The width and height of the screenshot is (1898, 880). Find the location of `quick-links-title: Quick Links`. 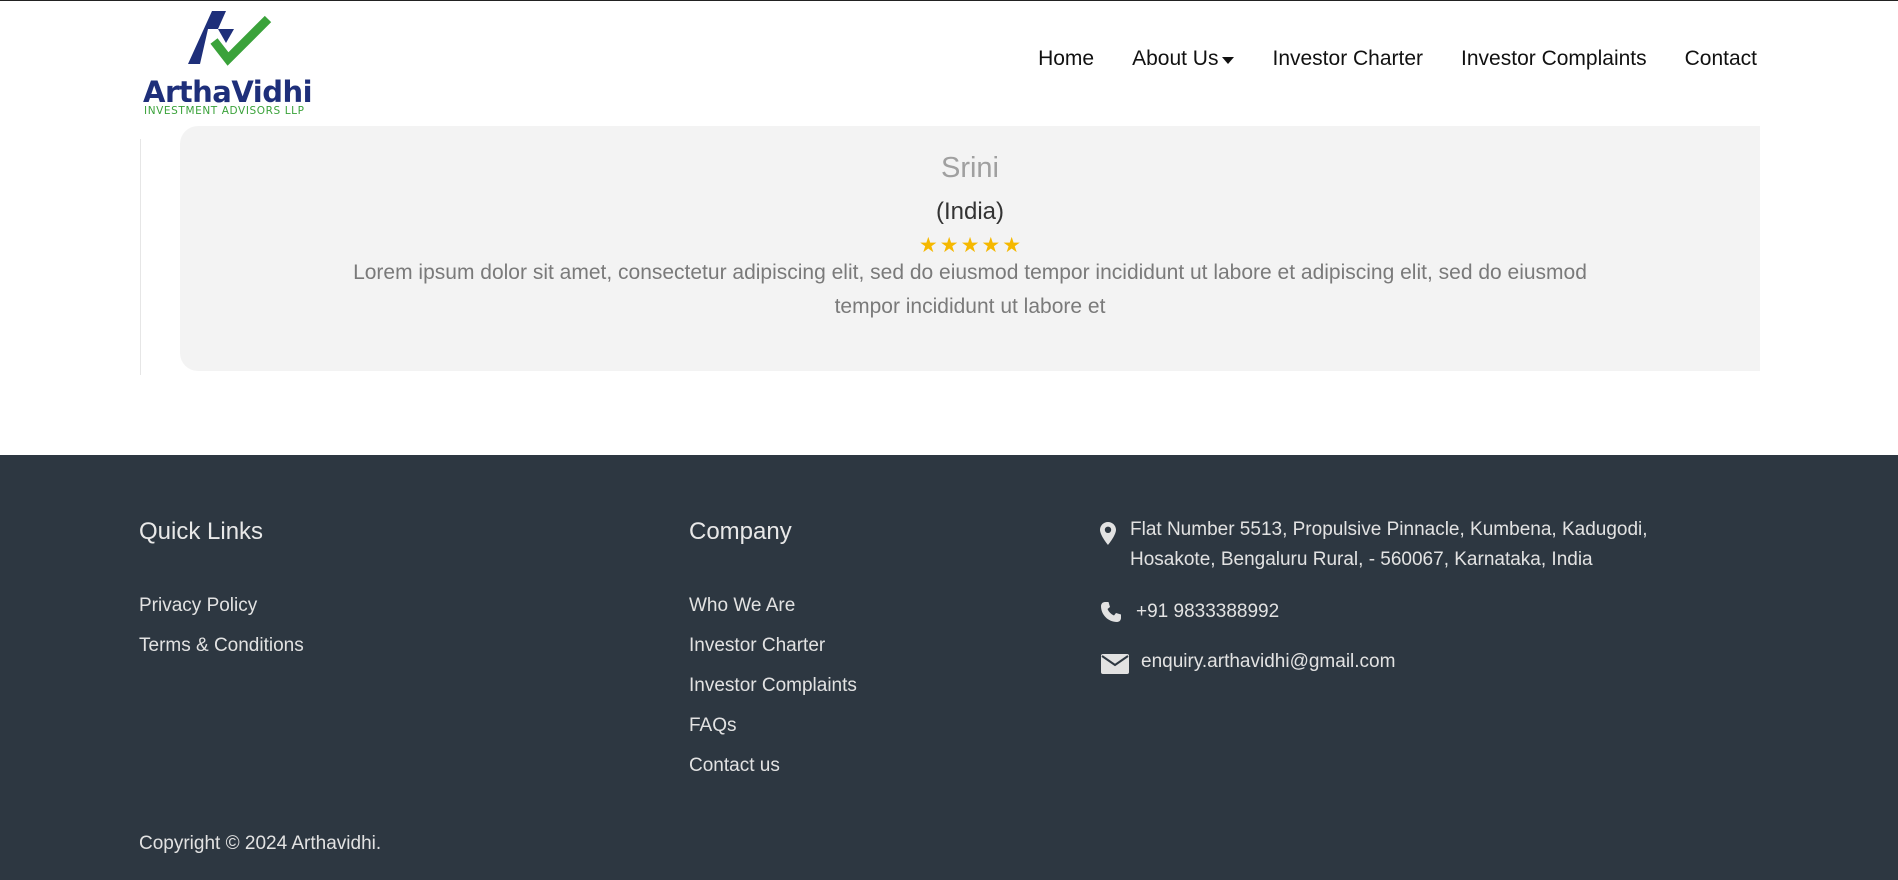

quick-links-title: Quick Links is located at coordinates (201, 531).